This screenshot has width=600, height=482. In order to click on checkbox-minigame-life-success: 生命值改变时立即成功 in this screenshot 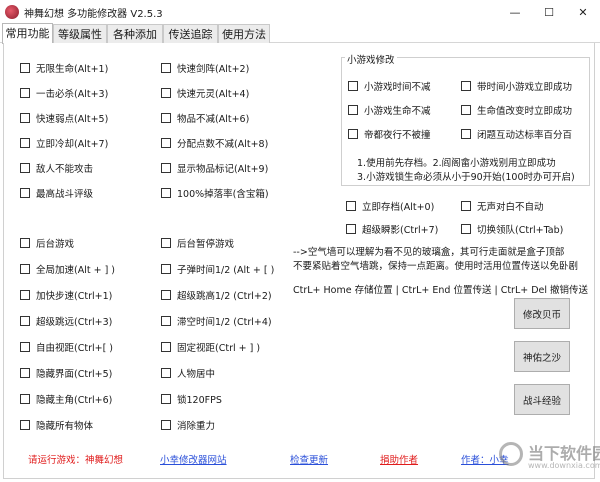, I will do `click(516, 110)`.